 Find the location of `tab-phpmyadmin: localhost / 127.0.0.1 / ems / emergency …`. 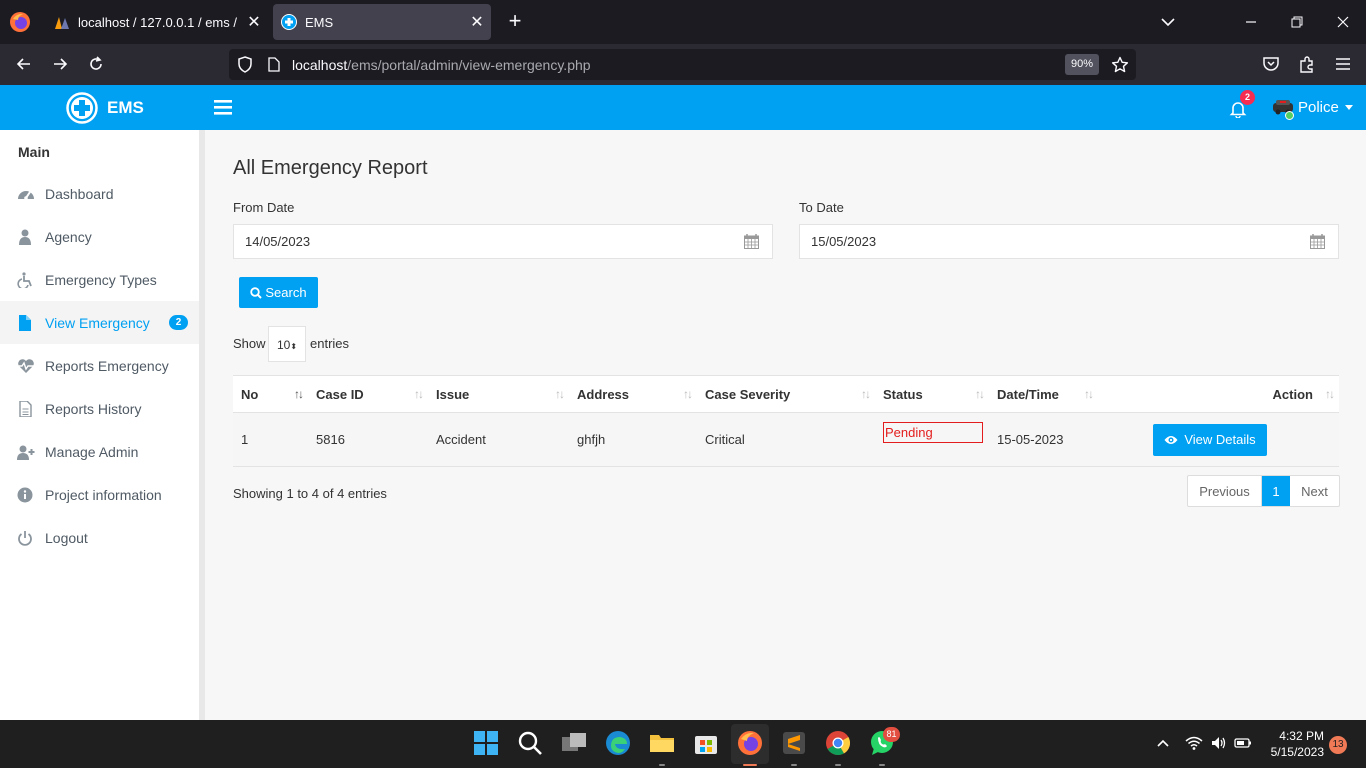

tab-phpmyadmin: localhost / 127.0.0.1 / ems / emergency … is located at coordinates (156, 22).